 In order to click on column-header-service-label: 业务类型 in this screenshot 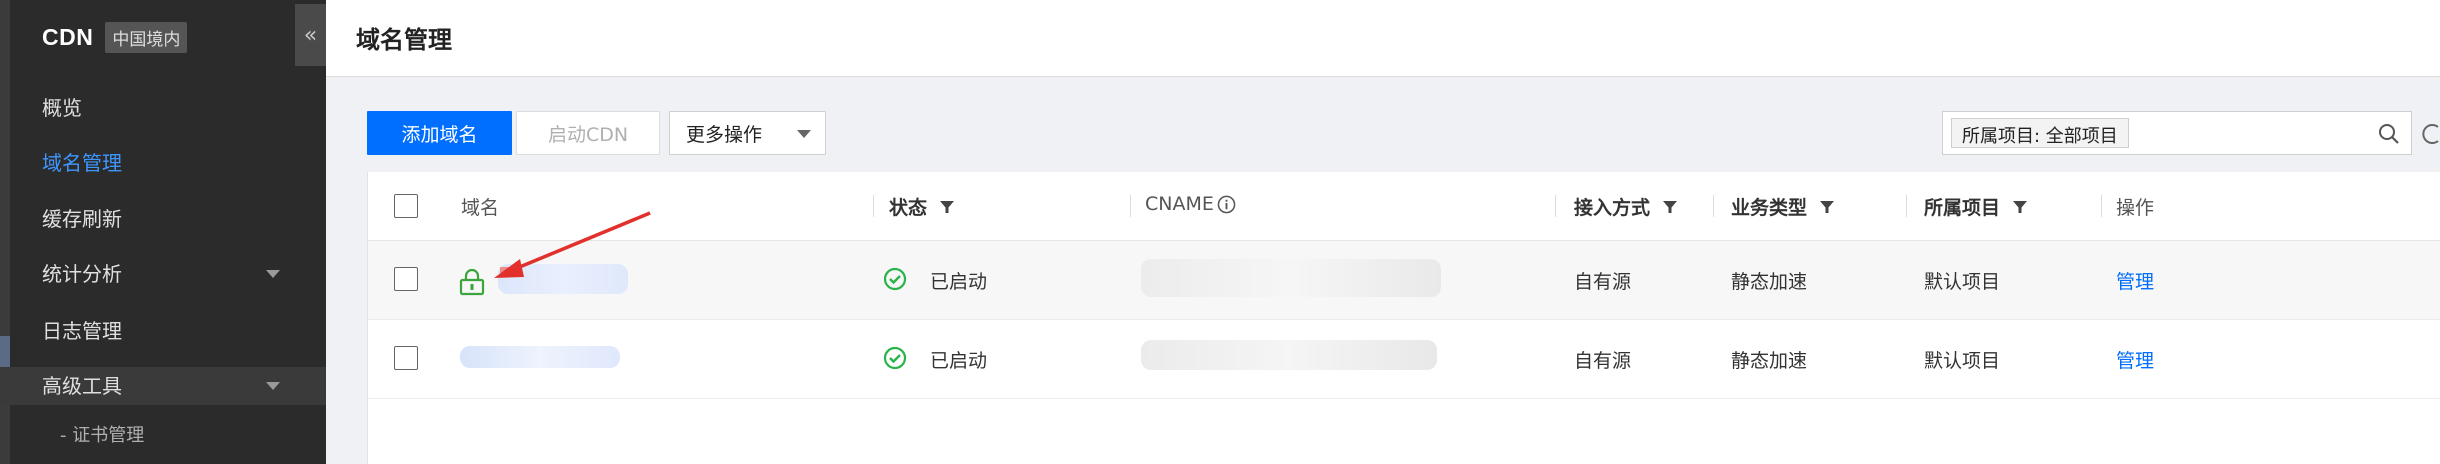, I will do `click(1769, 208)`.